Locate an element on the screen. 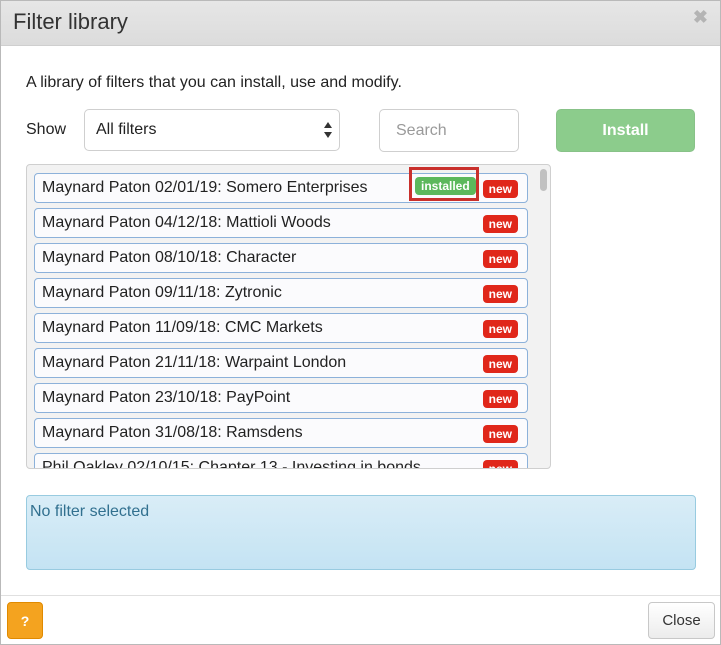 The width and height of the screenshot is (721, 645). installed-badge: installed is located at coordinates (445, 186).